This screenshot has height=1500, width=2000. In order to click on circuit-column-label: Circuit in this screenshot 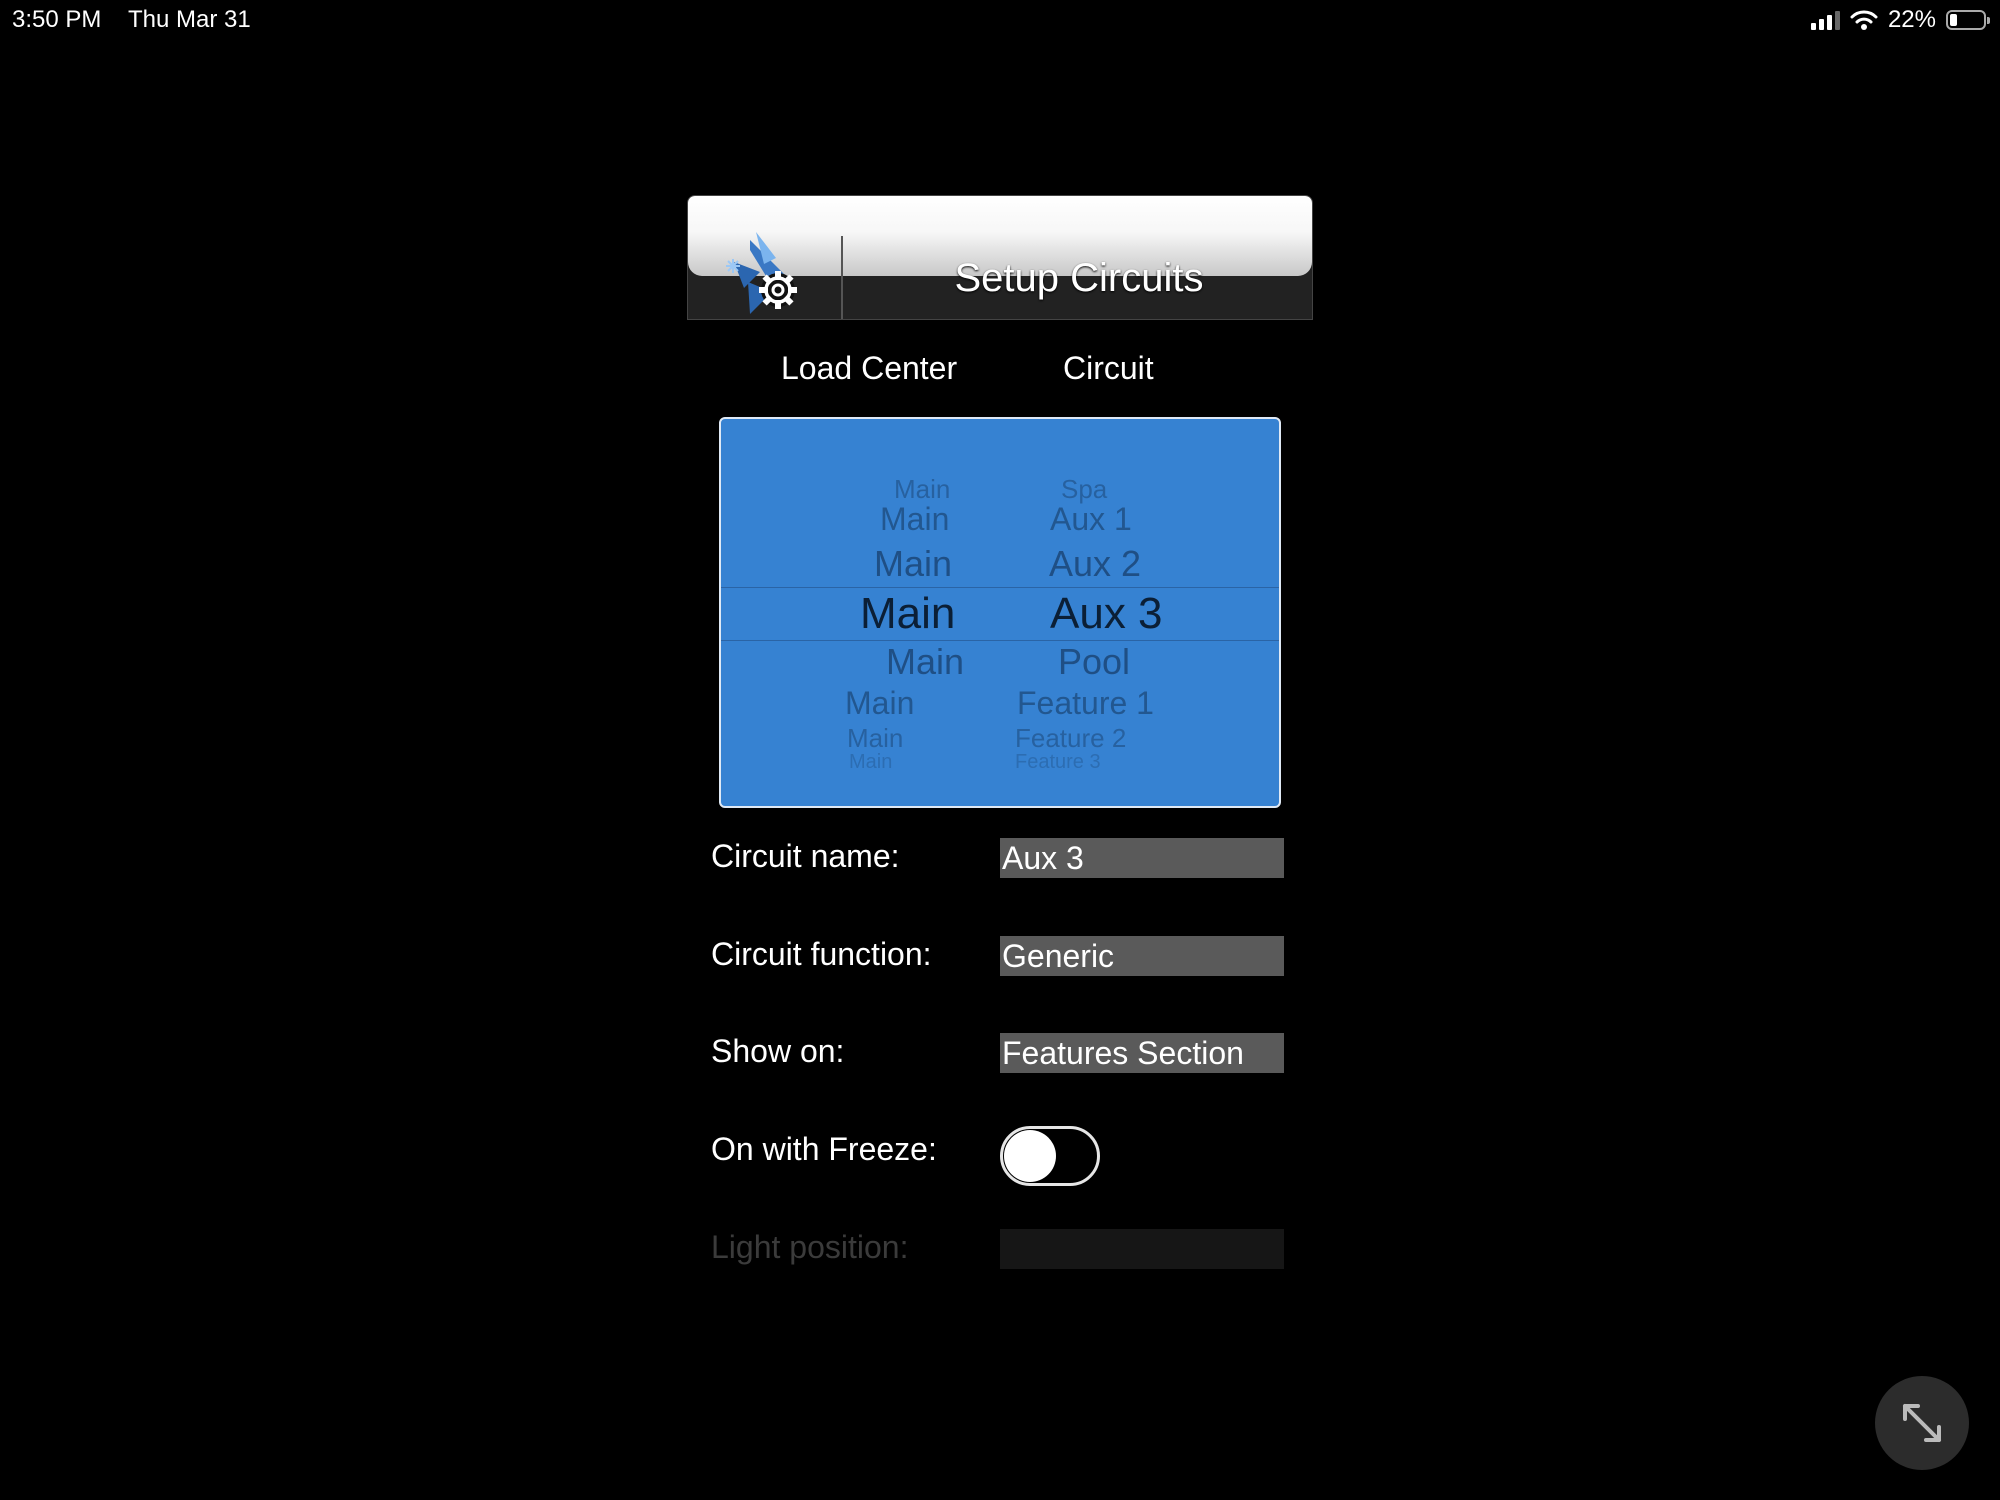, I will do `click(1108, 368)`.